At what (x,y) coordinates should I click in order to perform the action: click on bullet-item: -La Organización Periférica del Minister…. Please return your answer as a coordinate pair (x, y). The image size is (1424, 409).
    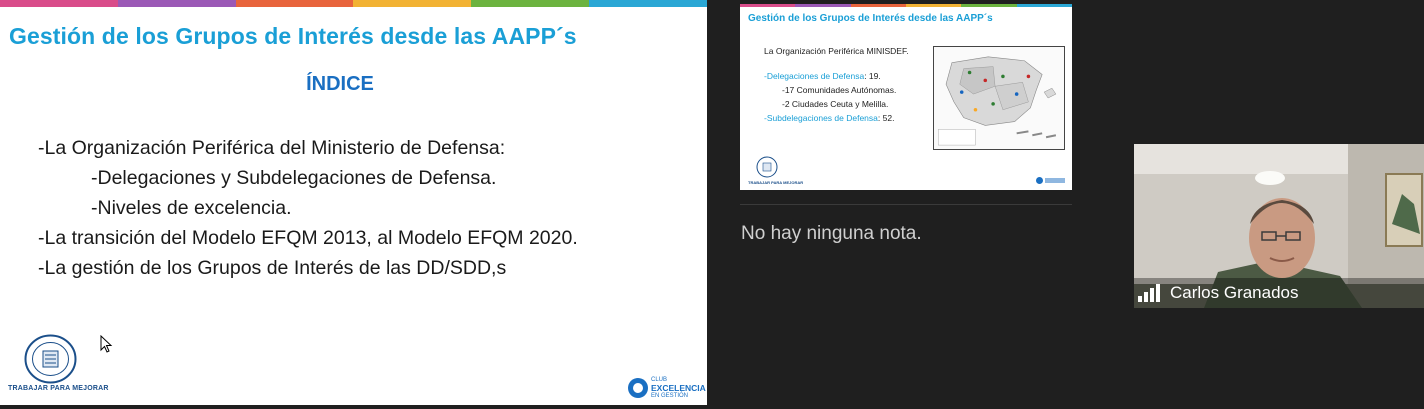
    Looking at the image, I should click on (272, 148).